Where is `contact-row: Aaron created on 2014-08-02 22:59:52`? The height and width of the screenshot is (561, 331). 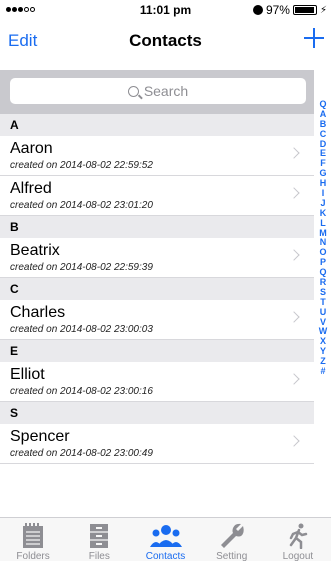 contact-row: Aaron created on 2014-08-02 22:59:52 is located at coordinates (157, 156).